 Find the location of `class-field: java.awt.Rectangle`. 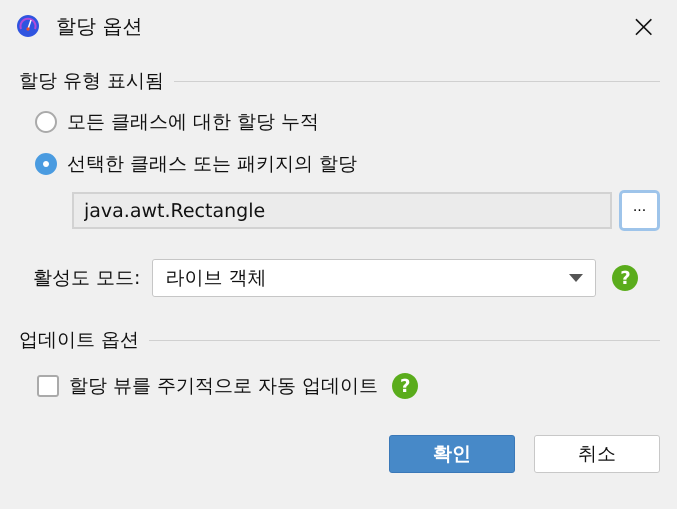

class-field: java.awt.Rectangle is located at coordinates (342, 210).